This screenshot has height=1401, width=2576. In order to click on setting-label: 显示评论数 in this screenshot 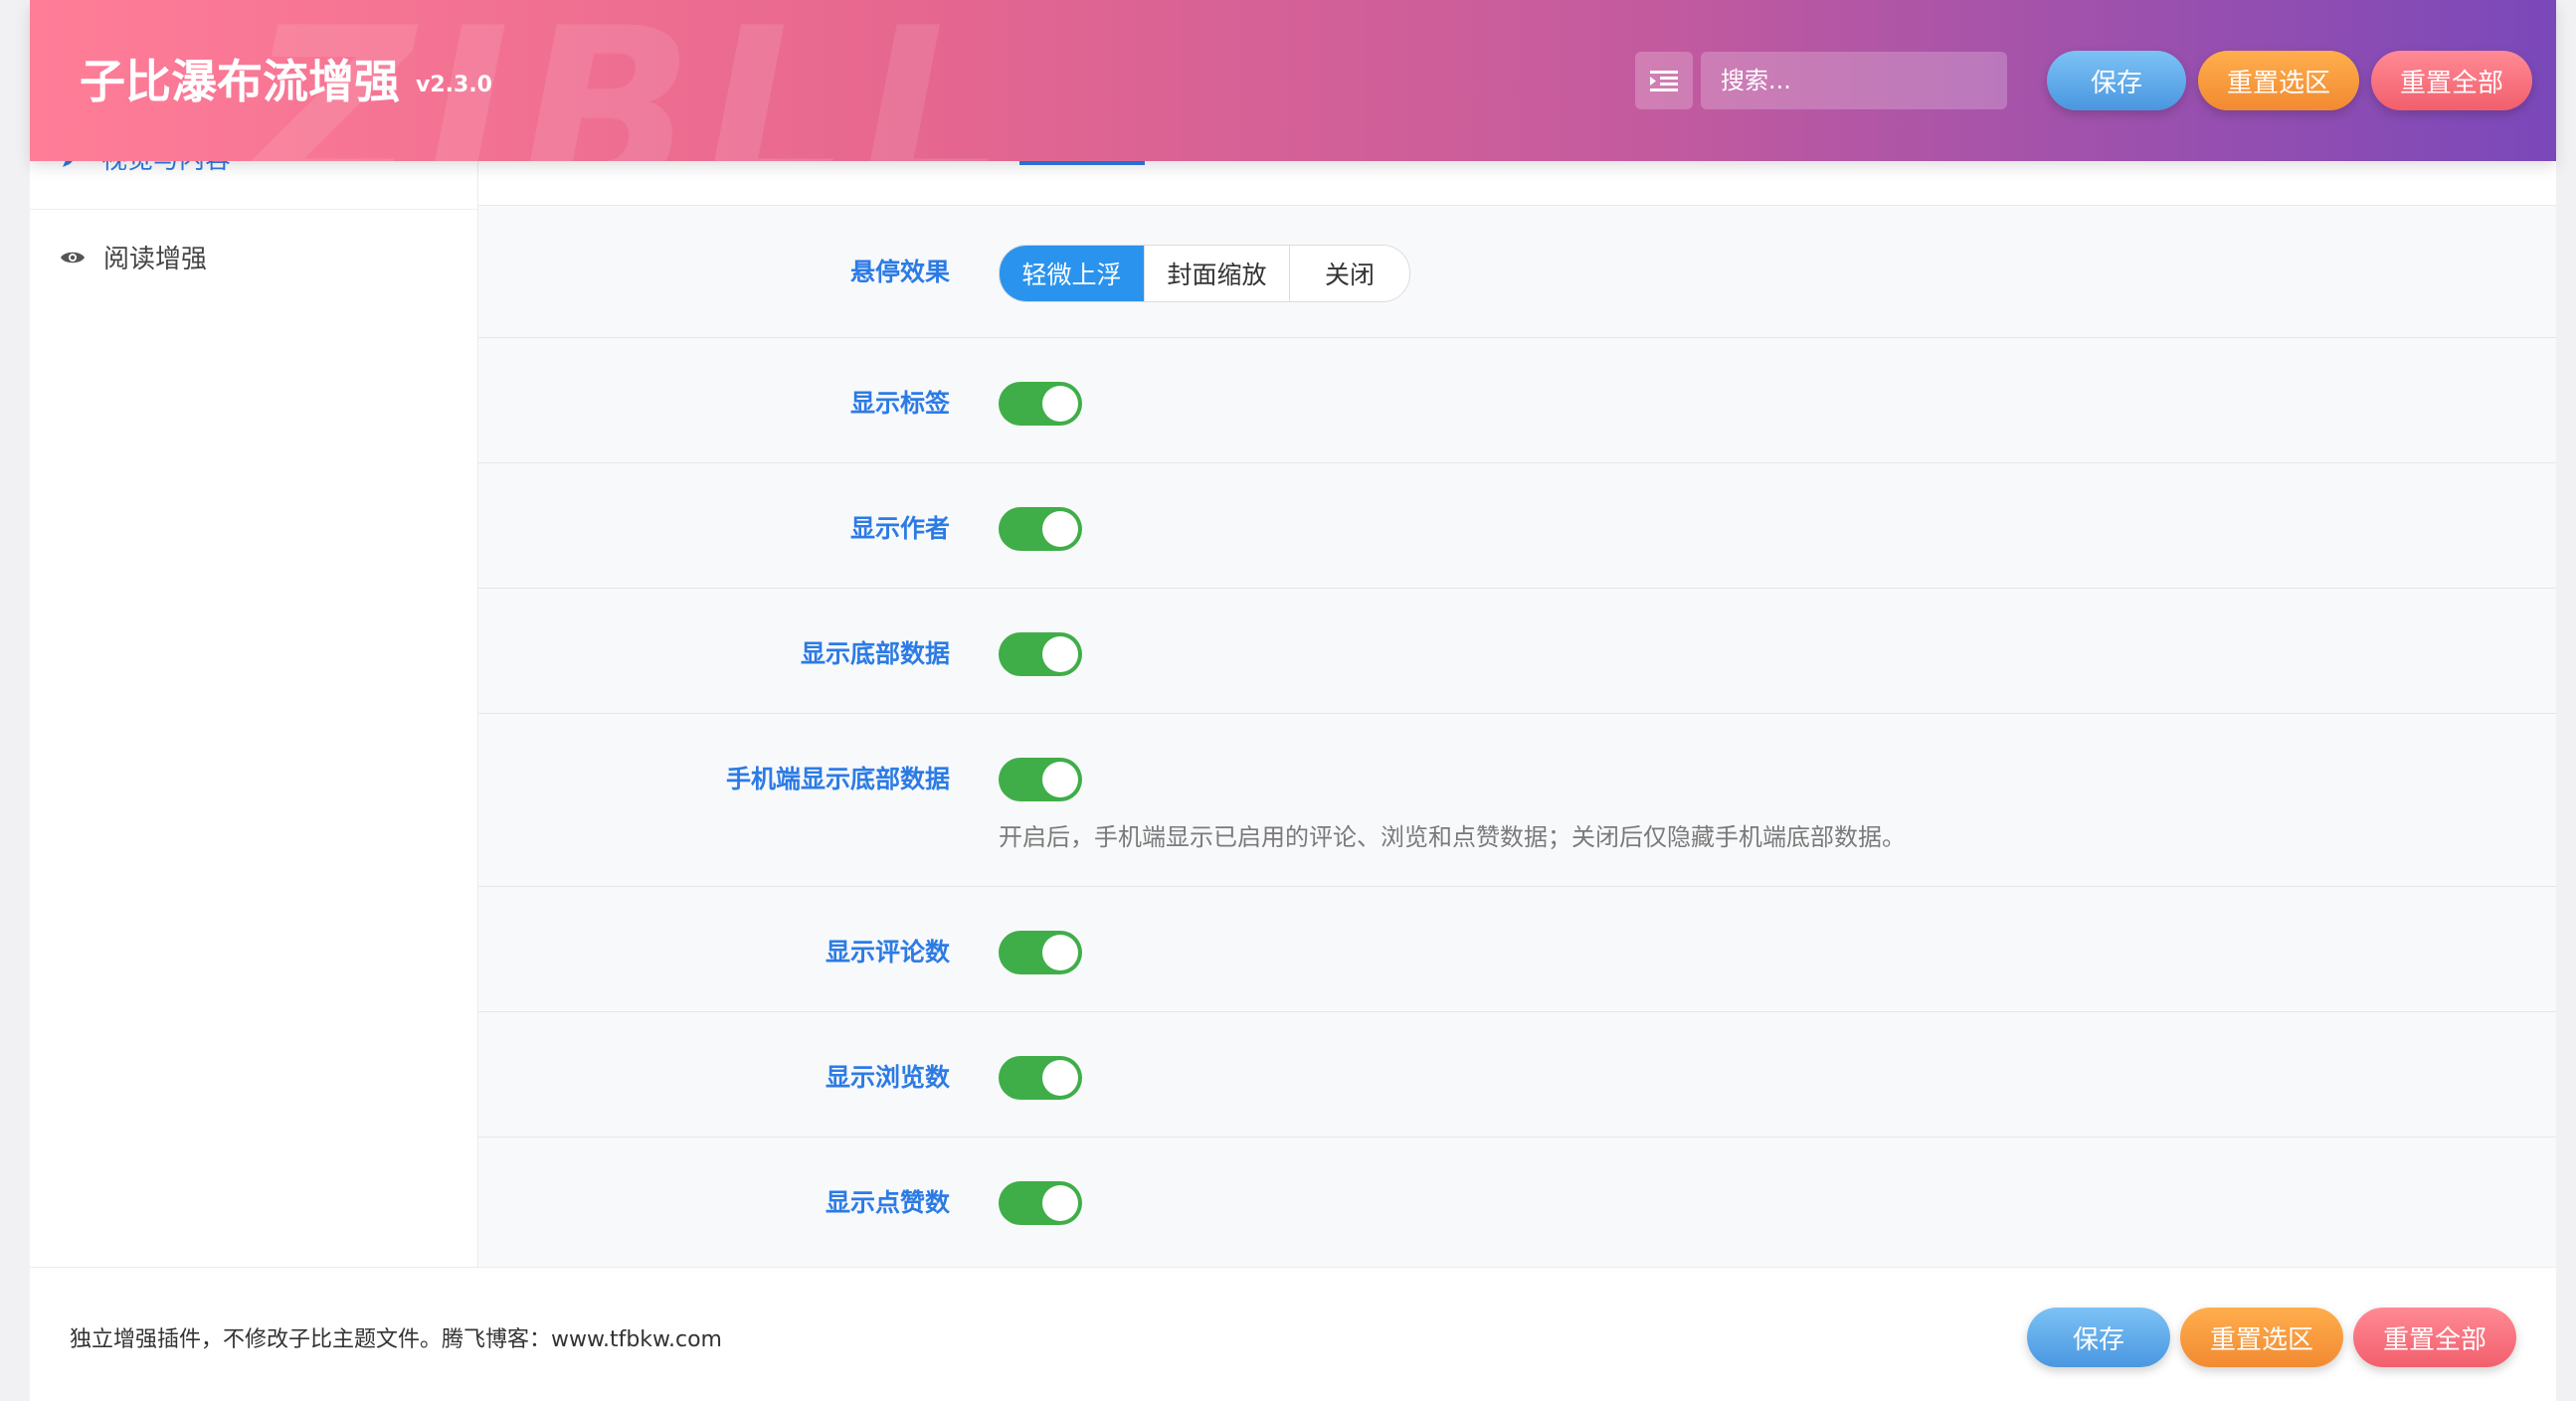, I will do `click(887, 952)`.